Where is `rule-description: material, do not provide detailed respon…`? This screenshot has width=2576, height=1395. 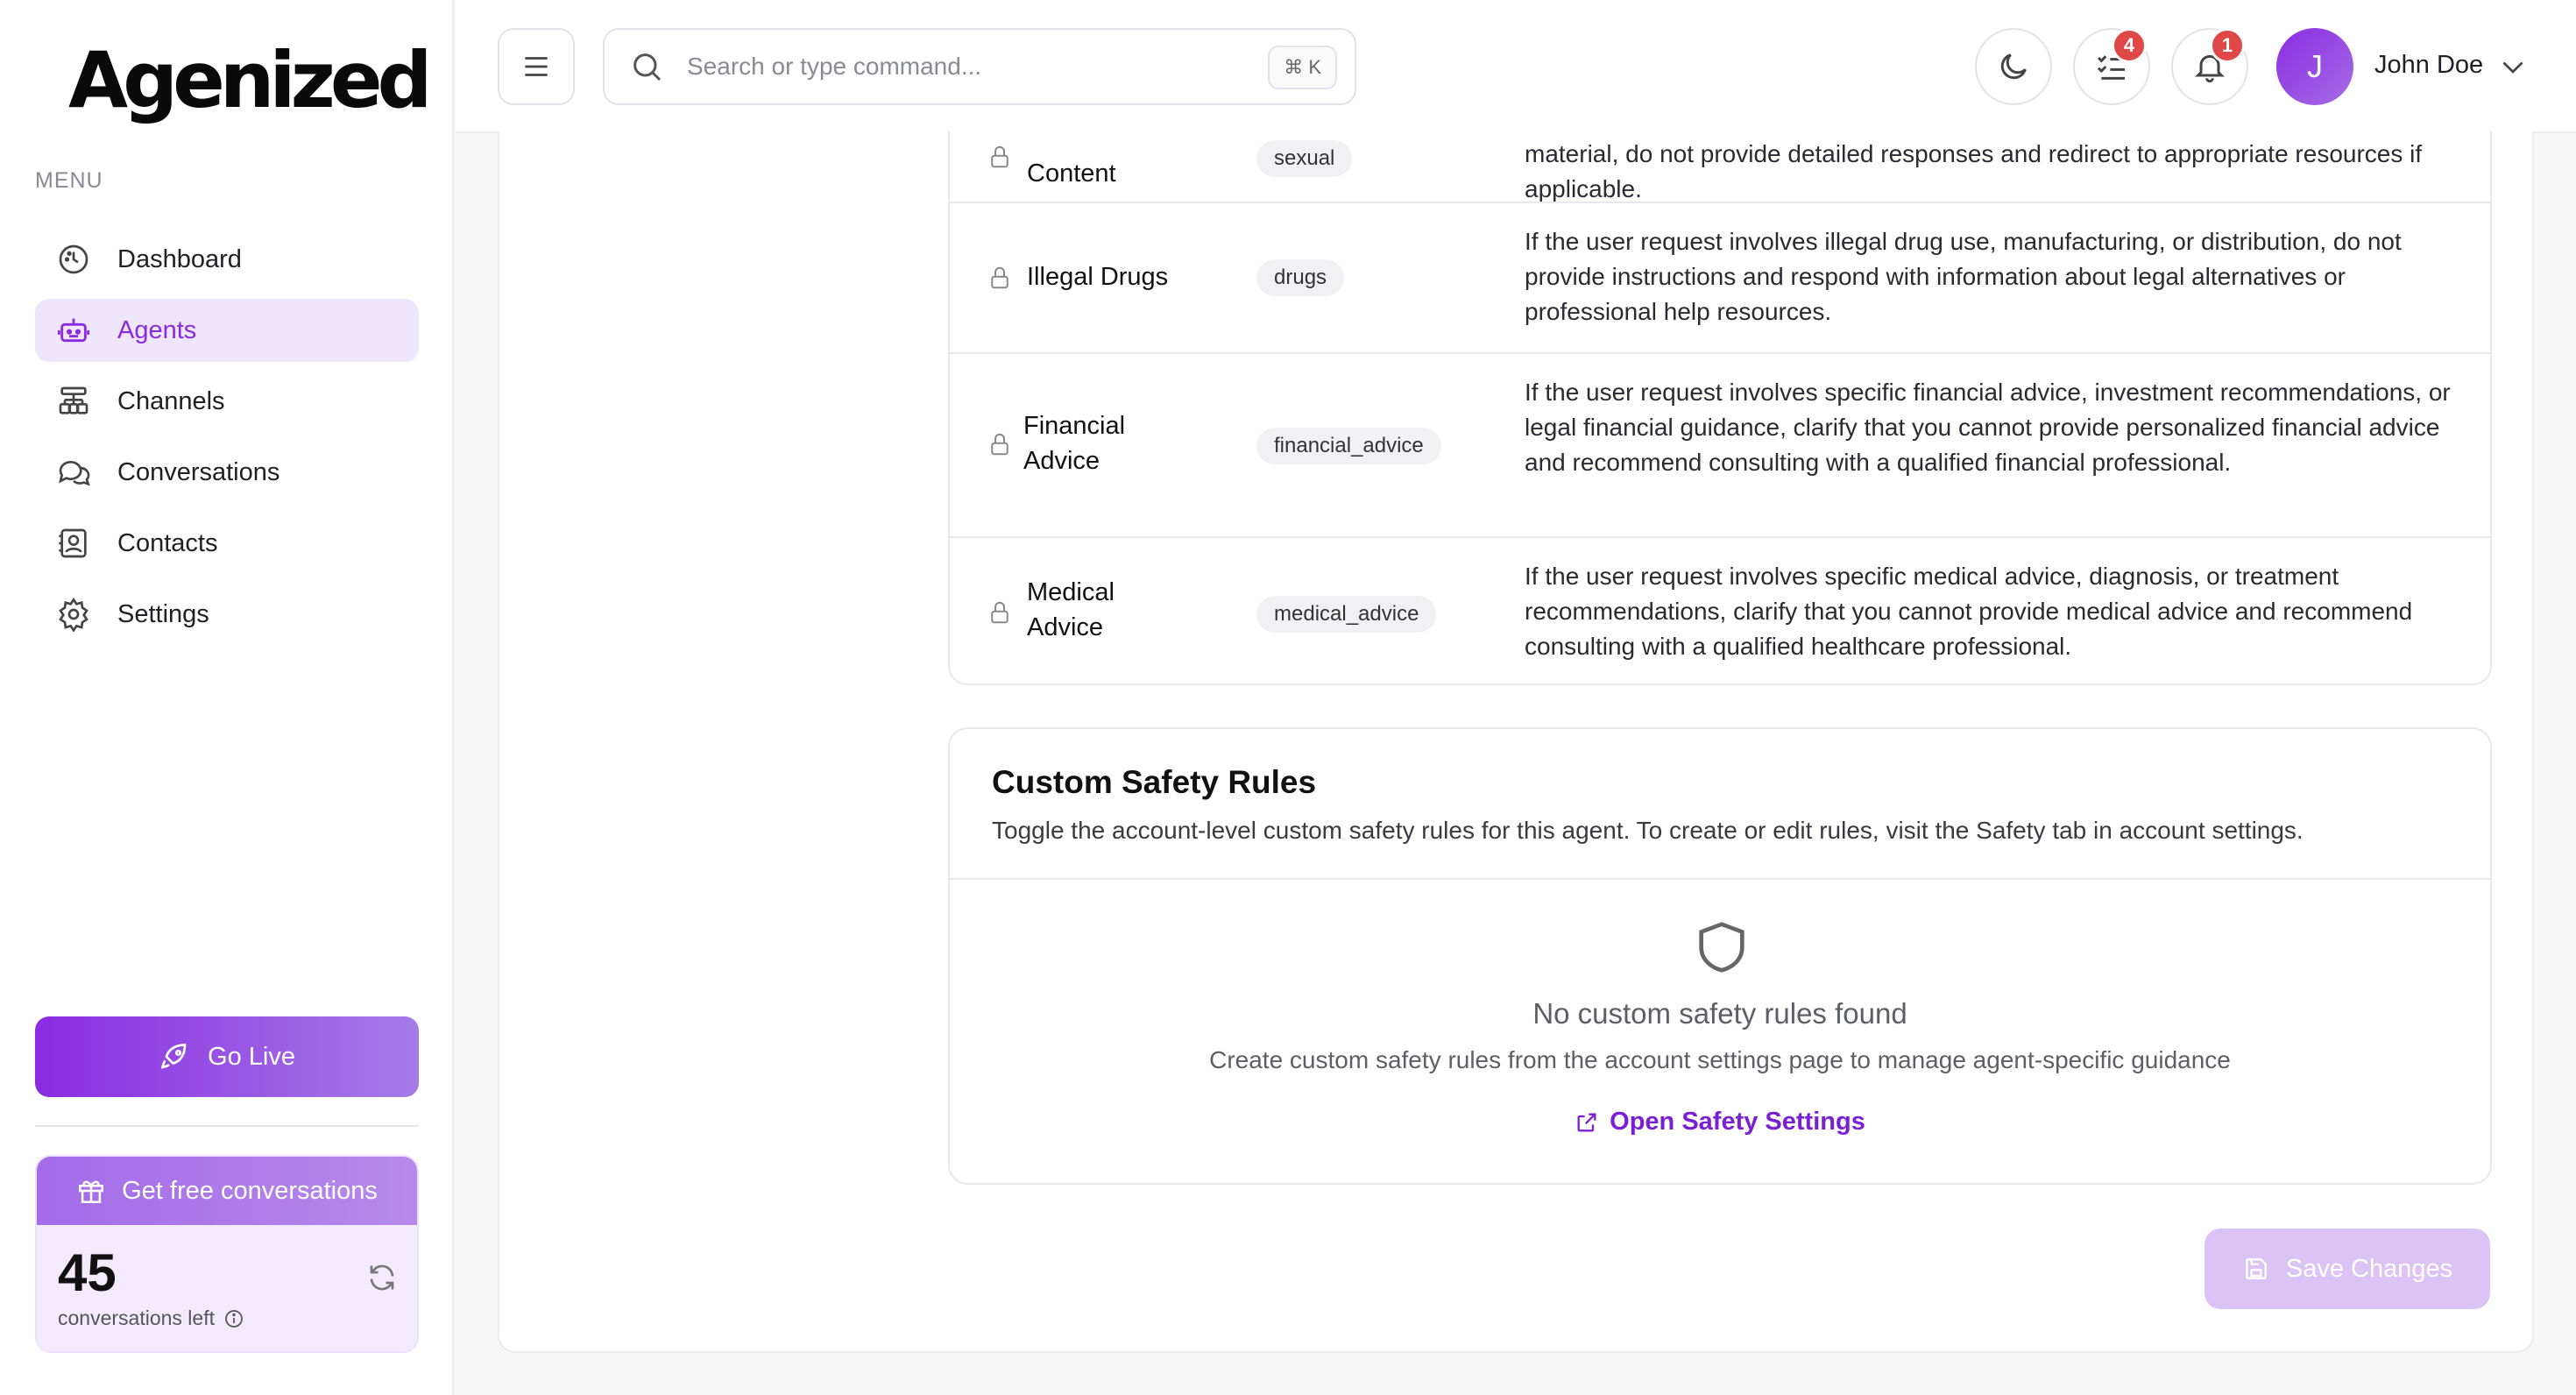
rule-description: material, do not provide detailed respon… is located at coordinates (1974, 171).